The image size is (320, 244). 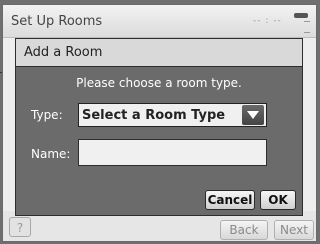 I want to click on room-type-select: Select a Room Type, so click(x=172, y=115).